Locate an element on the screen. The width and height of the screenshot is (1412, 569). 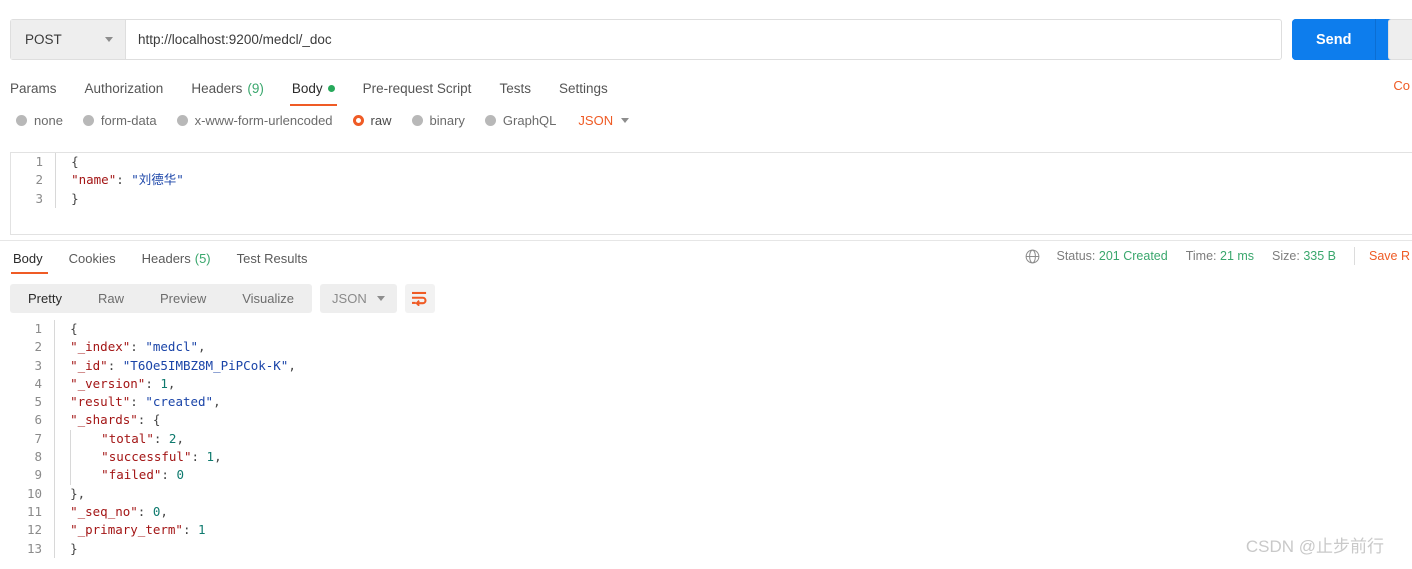
raw-format-select: JSON is located at coordinates (604, 120).